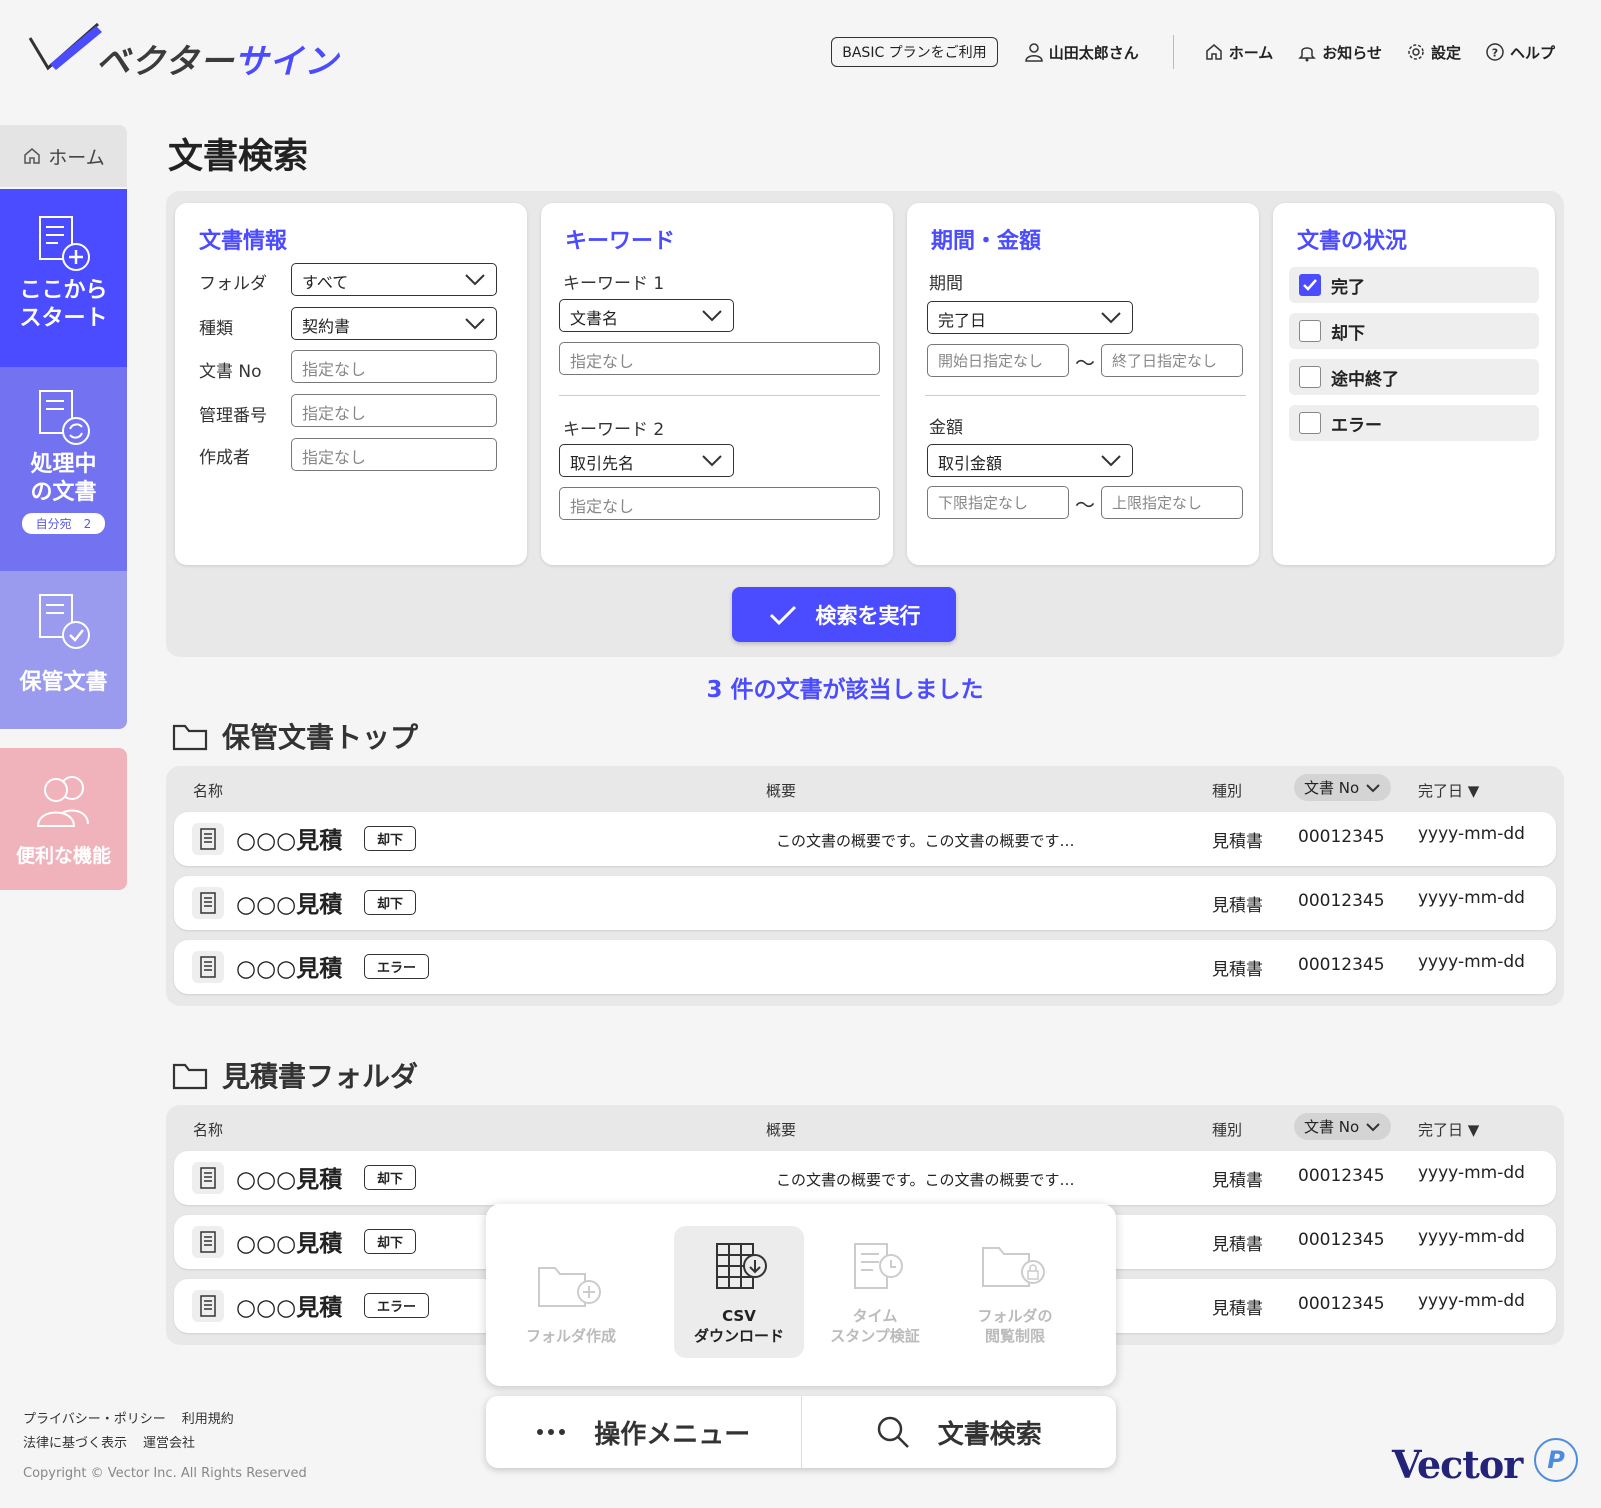 This screenshot has height=1508, width=1601. What do you see at coordinates (1532, 52) in the screenshot?
I see `nav-help-label: ヘルプ` at bounding box center [1532, 52].